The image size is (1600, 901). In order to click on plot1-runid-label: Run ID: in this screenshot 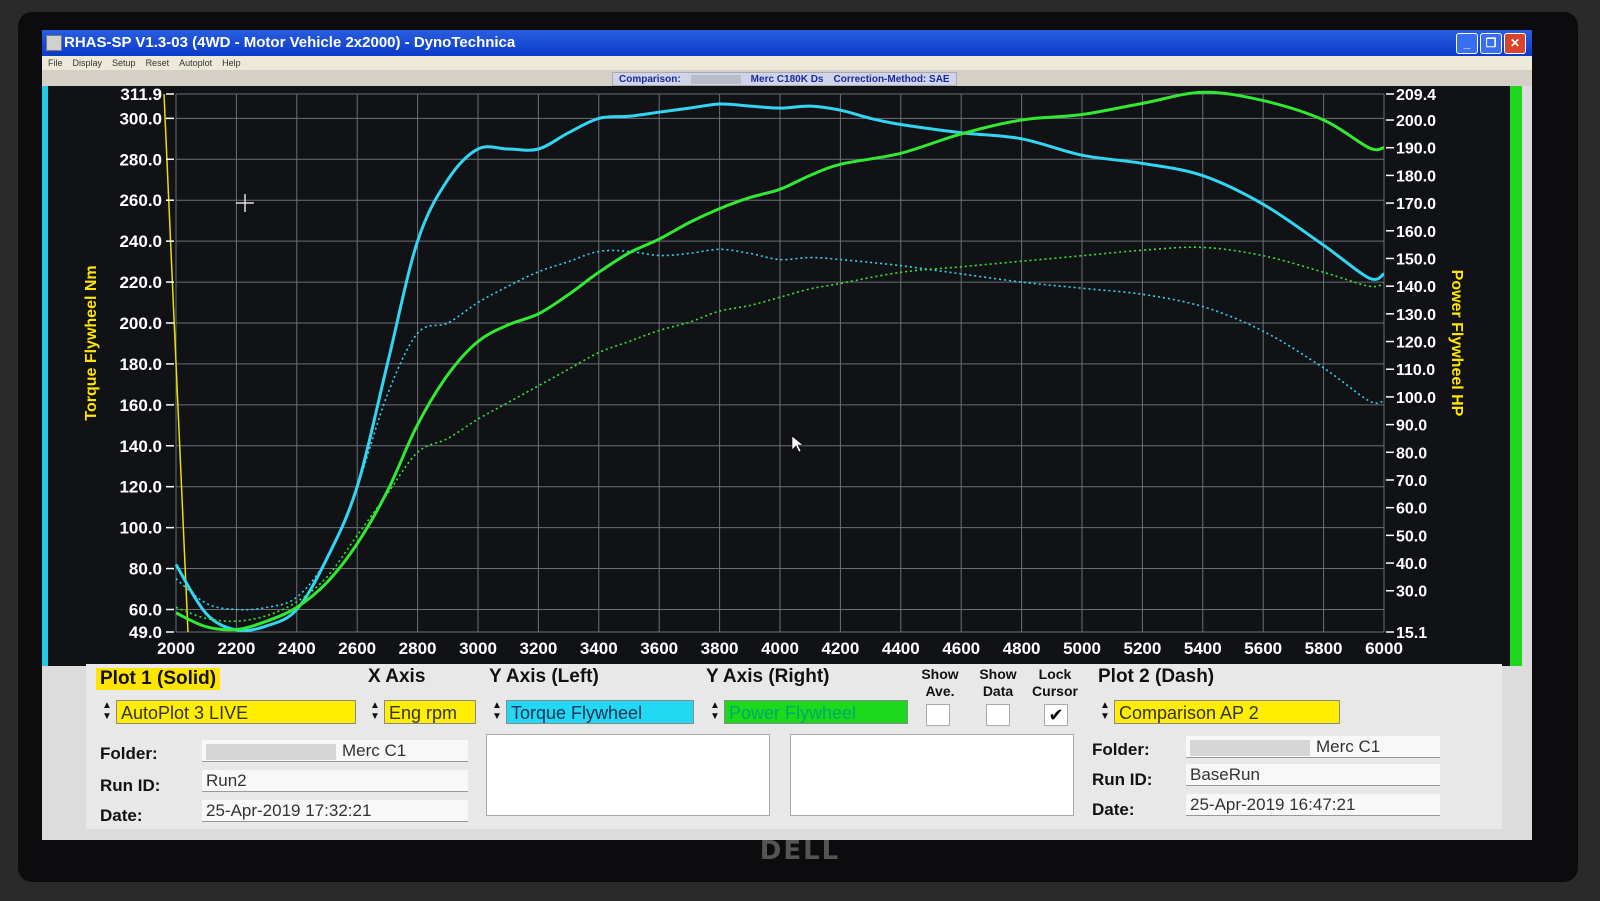, I will do `click(130, 785)`.